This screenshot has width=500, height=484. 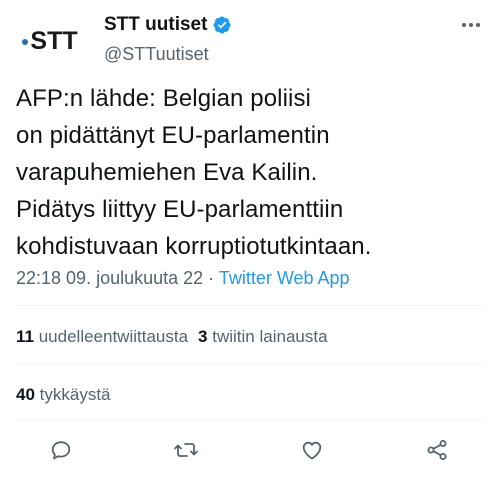 I want to click on more-dots-icon, so click(x=471, y=25).